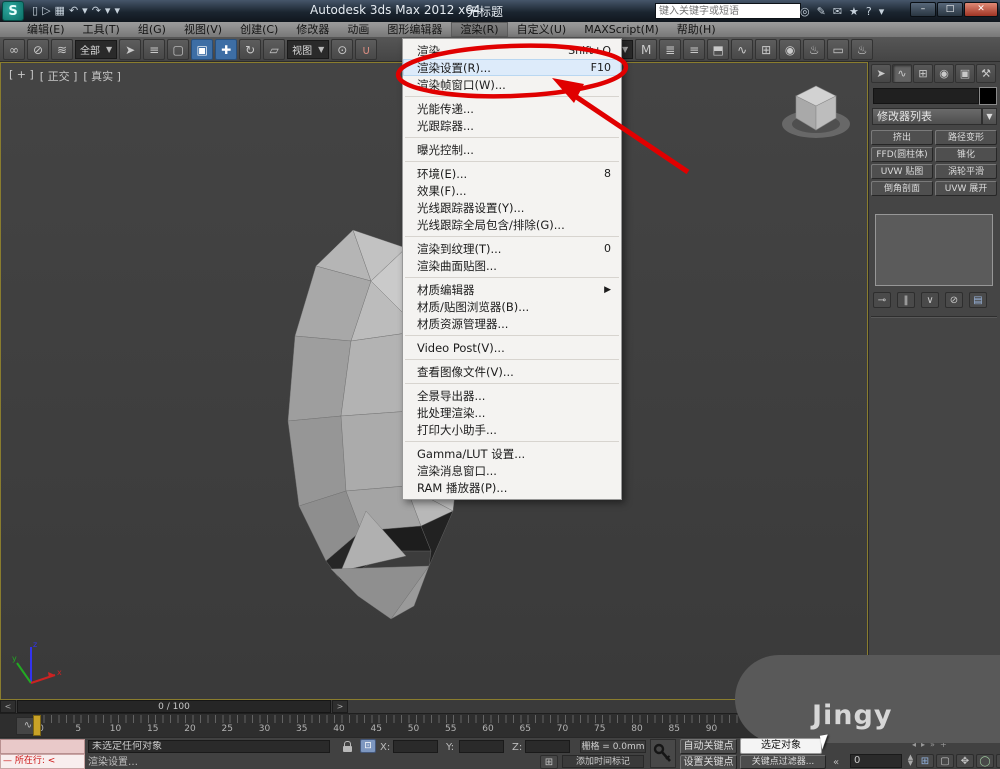 Image resolution: width=1000 pixels, height=769 pixels. What do you see at coordinates (836, 762) in the screenshot?
I see `go-to-start-button: «` at bounding box center [836, 762].